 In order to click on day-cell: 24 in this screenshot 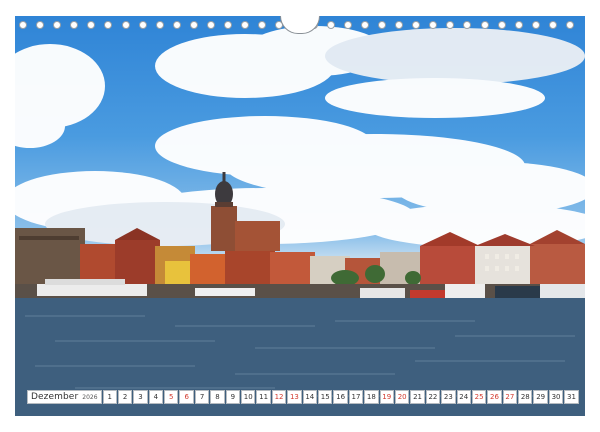, I will do `click(463, 397)`.